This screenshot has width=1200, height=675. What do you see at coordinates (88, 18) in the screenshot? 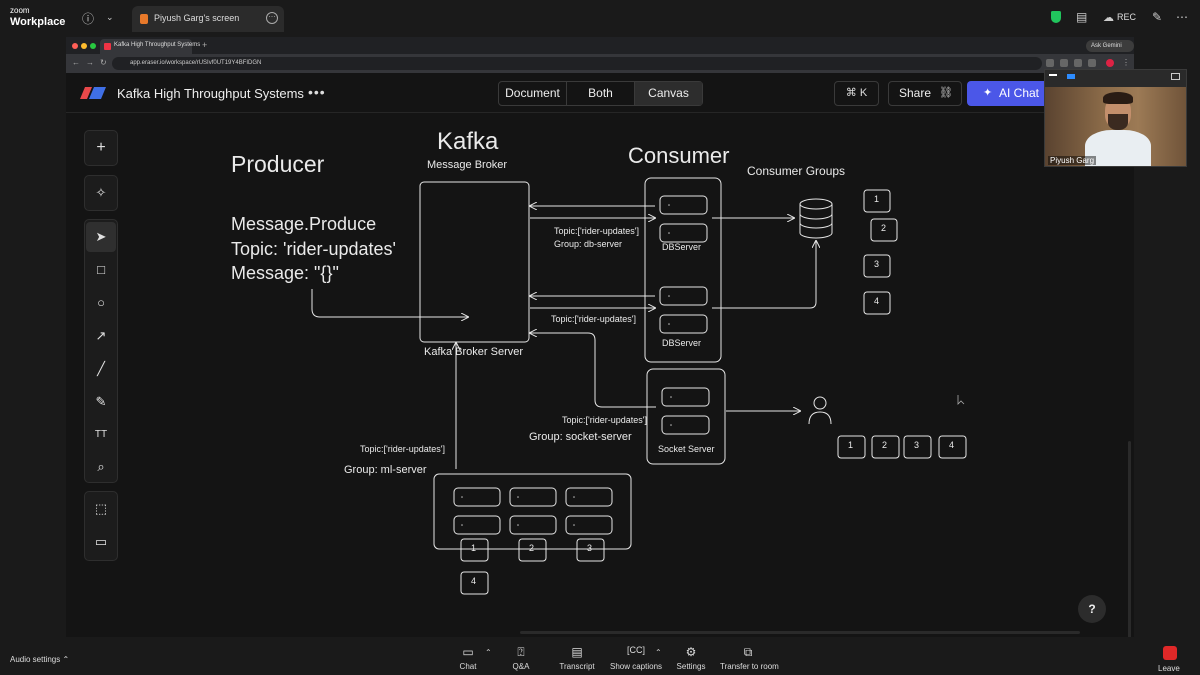
I see `info-icon: ⓘ` at bounding box center [88, 18].